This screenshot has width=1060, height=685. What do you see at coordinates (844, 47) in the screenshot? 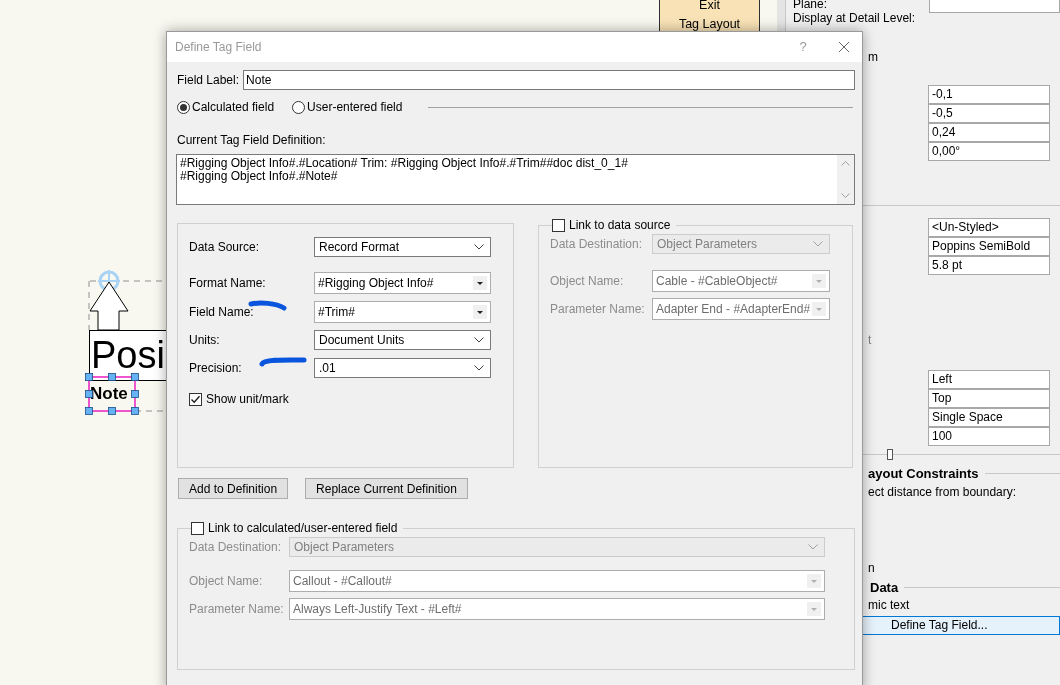
I see `close-icon` at bounding box center [844, 47].